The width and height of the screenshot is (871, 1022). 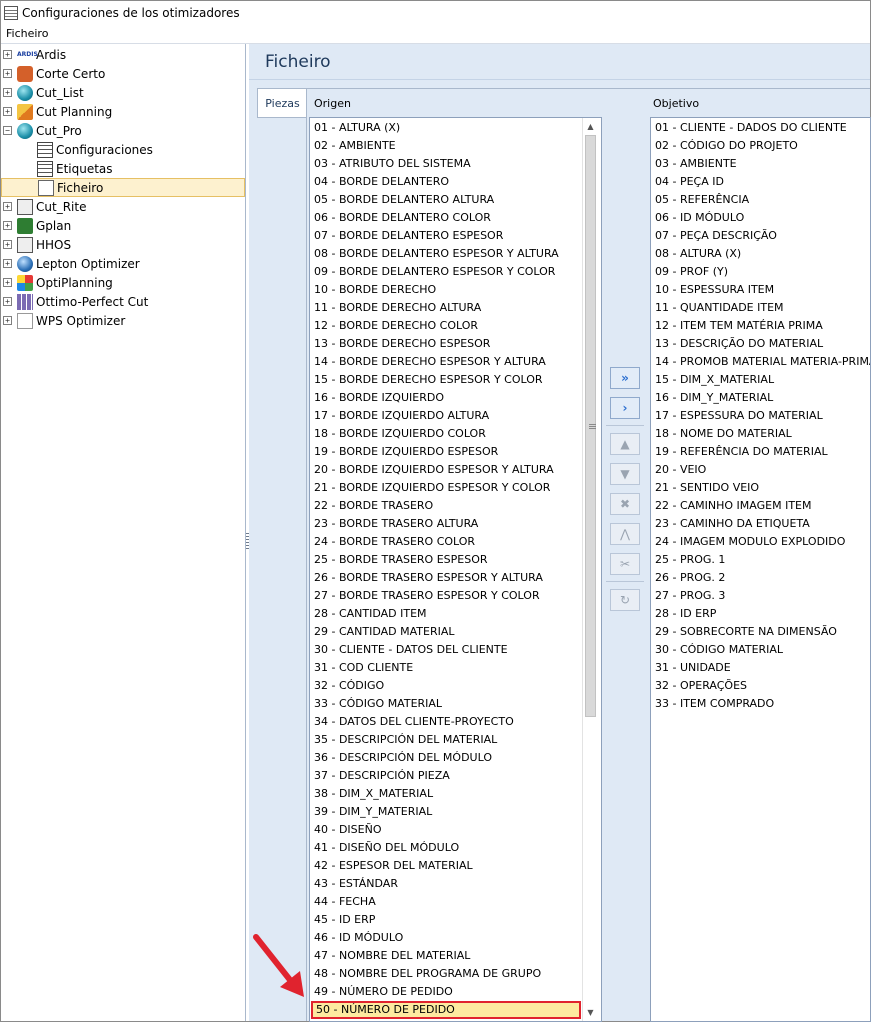 What do you see at coordinates (123, 92) in the screenshot?
I see `tree-item-cut-list: + Cut_List` at bounding box center [123, 92].